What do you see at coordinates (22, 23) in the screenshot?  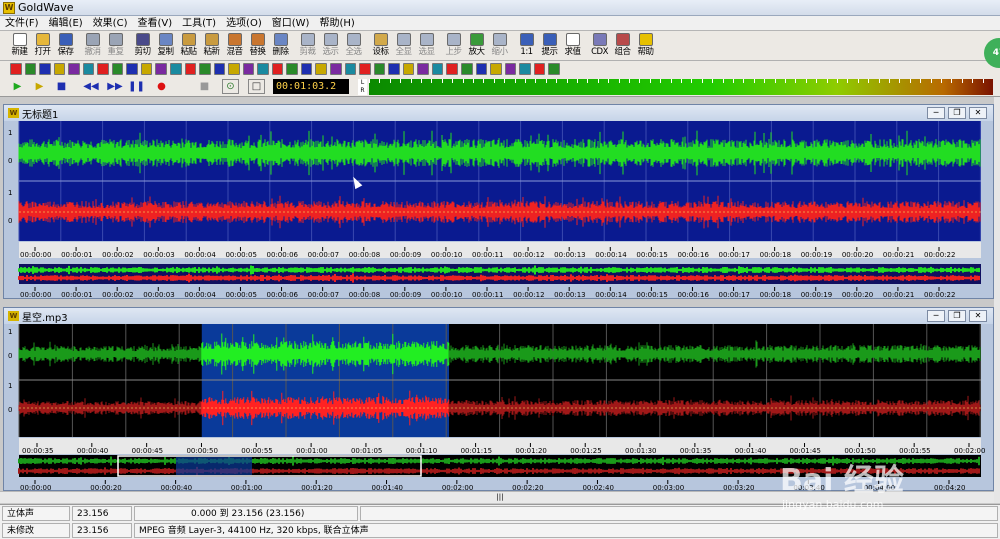 I see `menu-item-0: 文件(F)` at bounding box center [22, 23].